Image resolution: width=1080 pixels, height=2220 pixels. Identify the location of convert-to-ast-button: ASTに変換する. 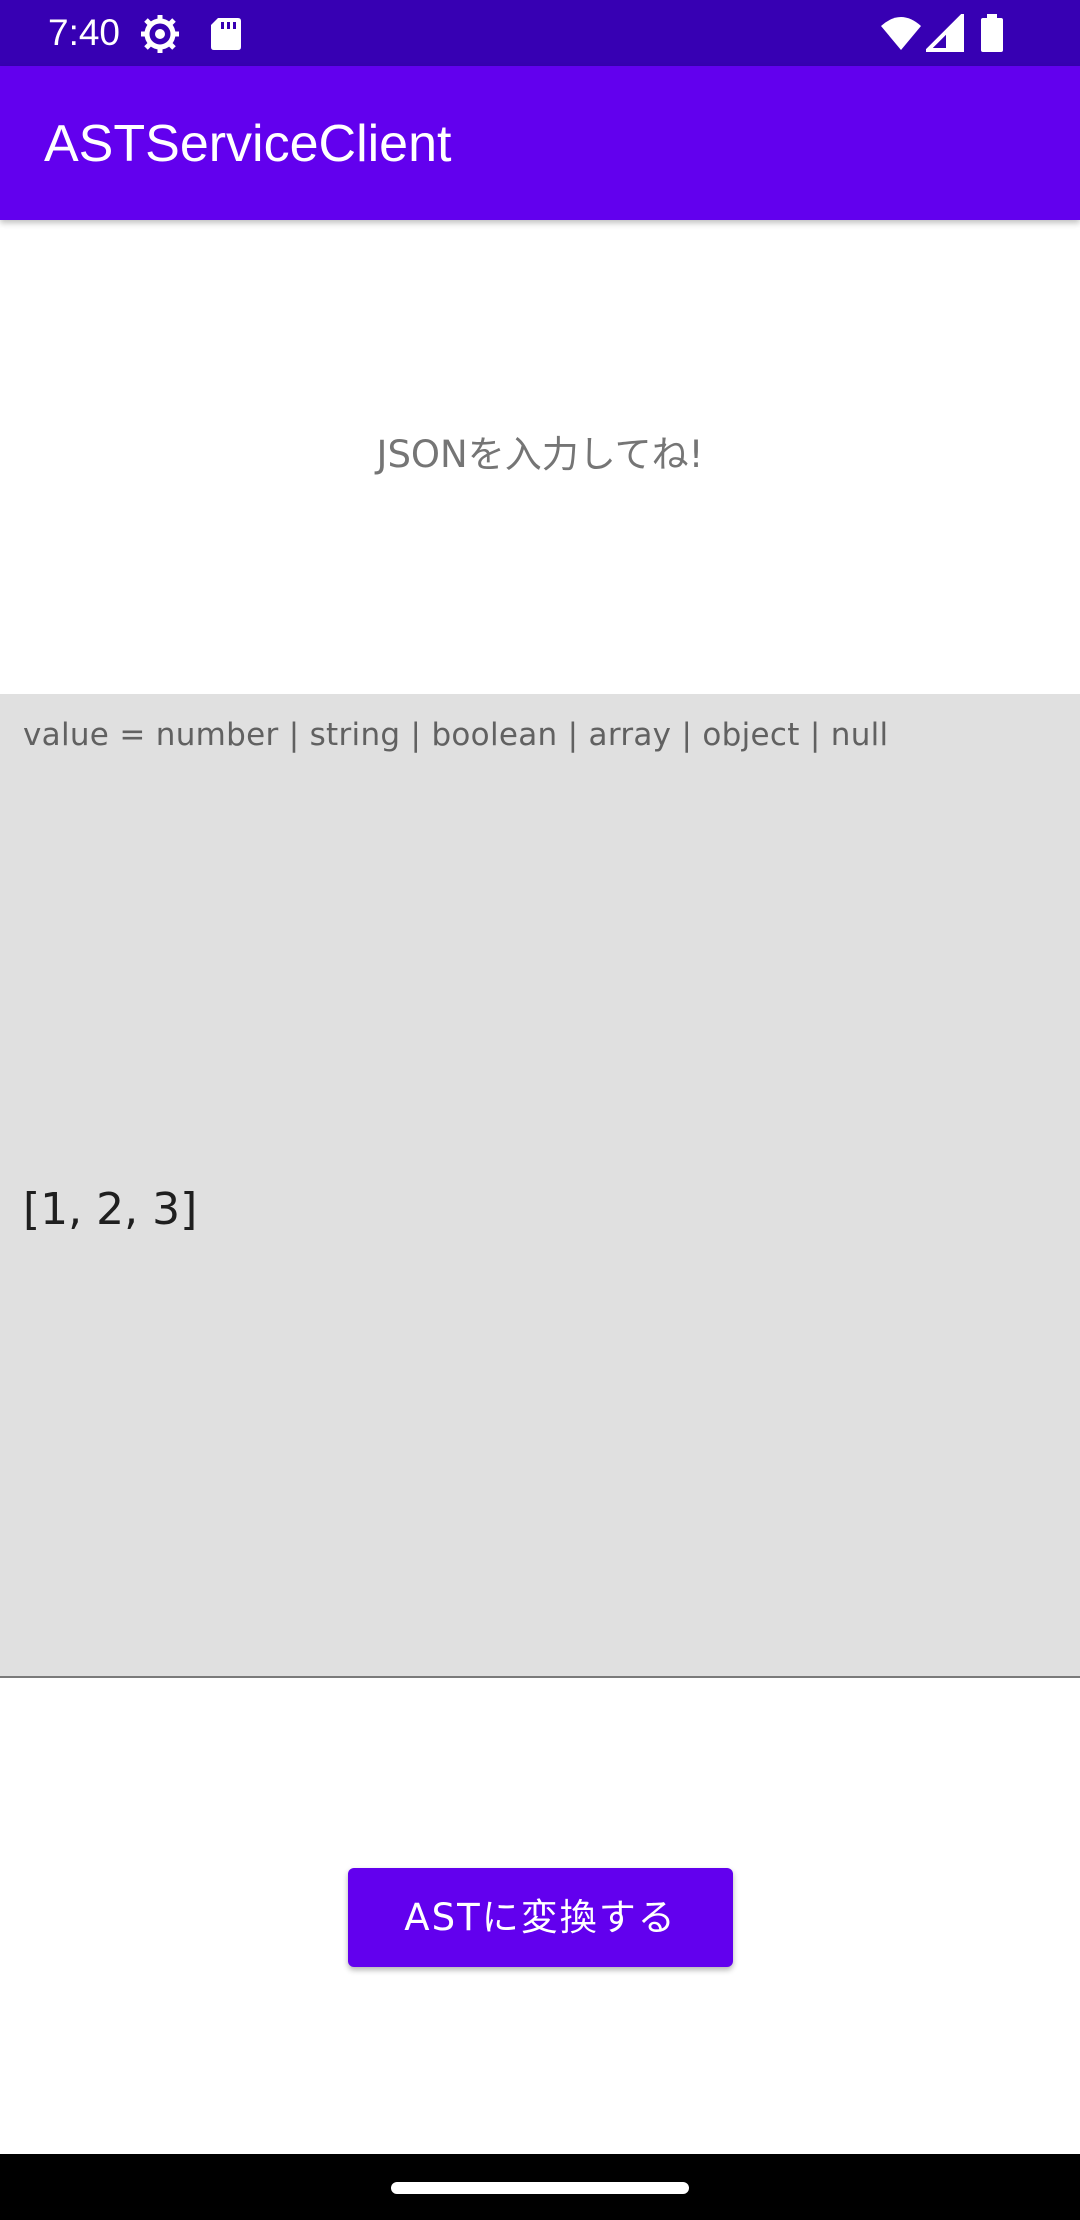
(540, 1917).